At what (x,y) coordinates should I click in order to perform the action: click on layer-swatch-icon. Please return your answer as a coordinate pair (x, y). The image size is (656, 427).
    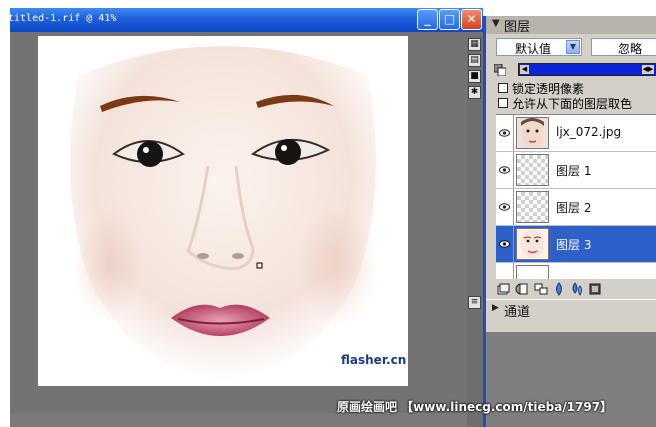
    Looking at the image, I should click on (500, 70).